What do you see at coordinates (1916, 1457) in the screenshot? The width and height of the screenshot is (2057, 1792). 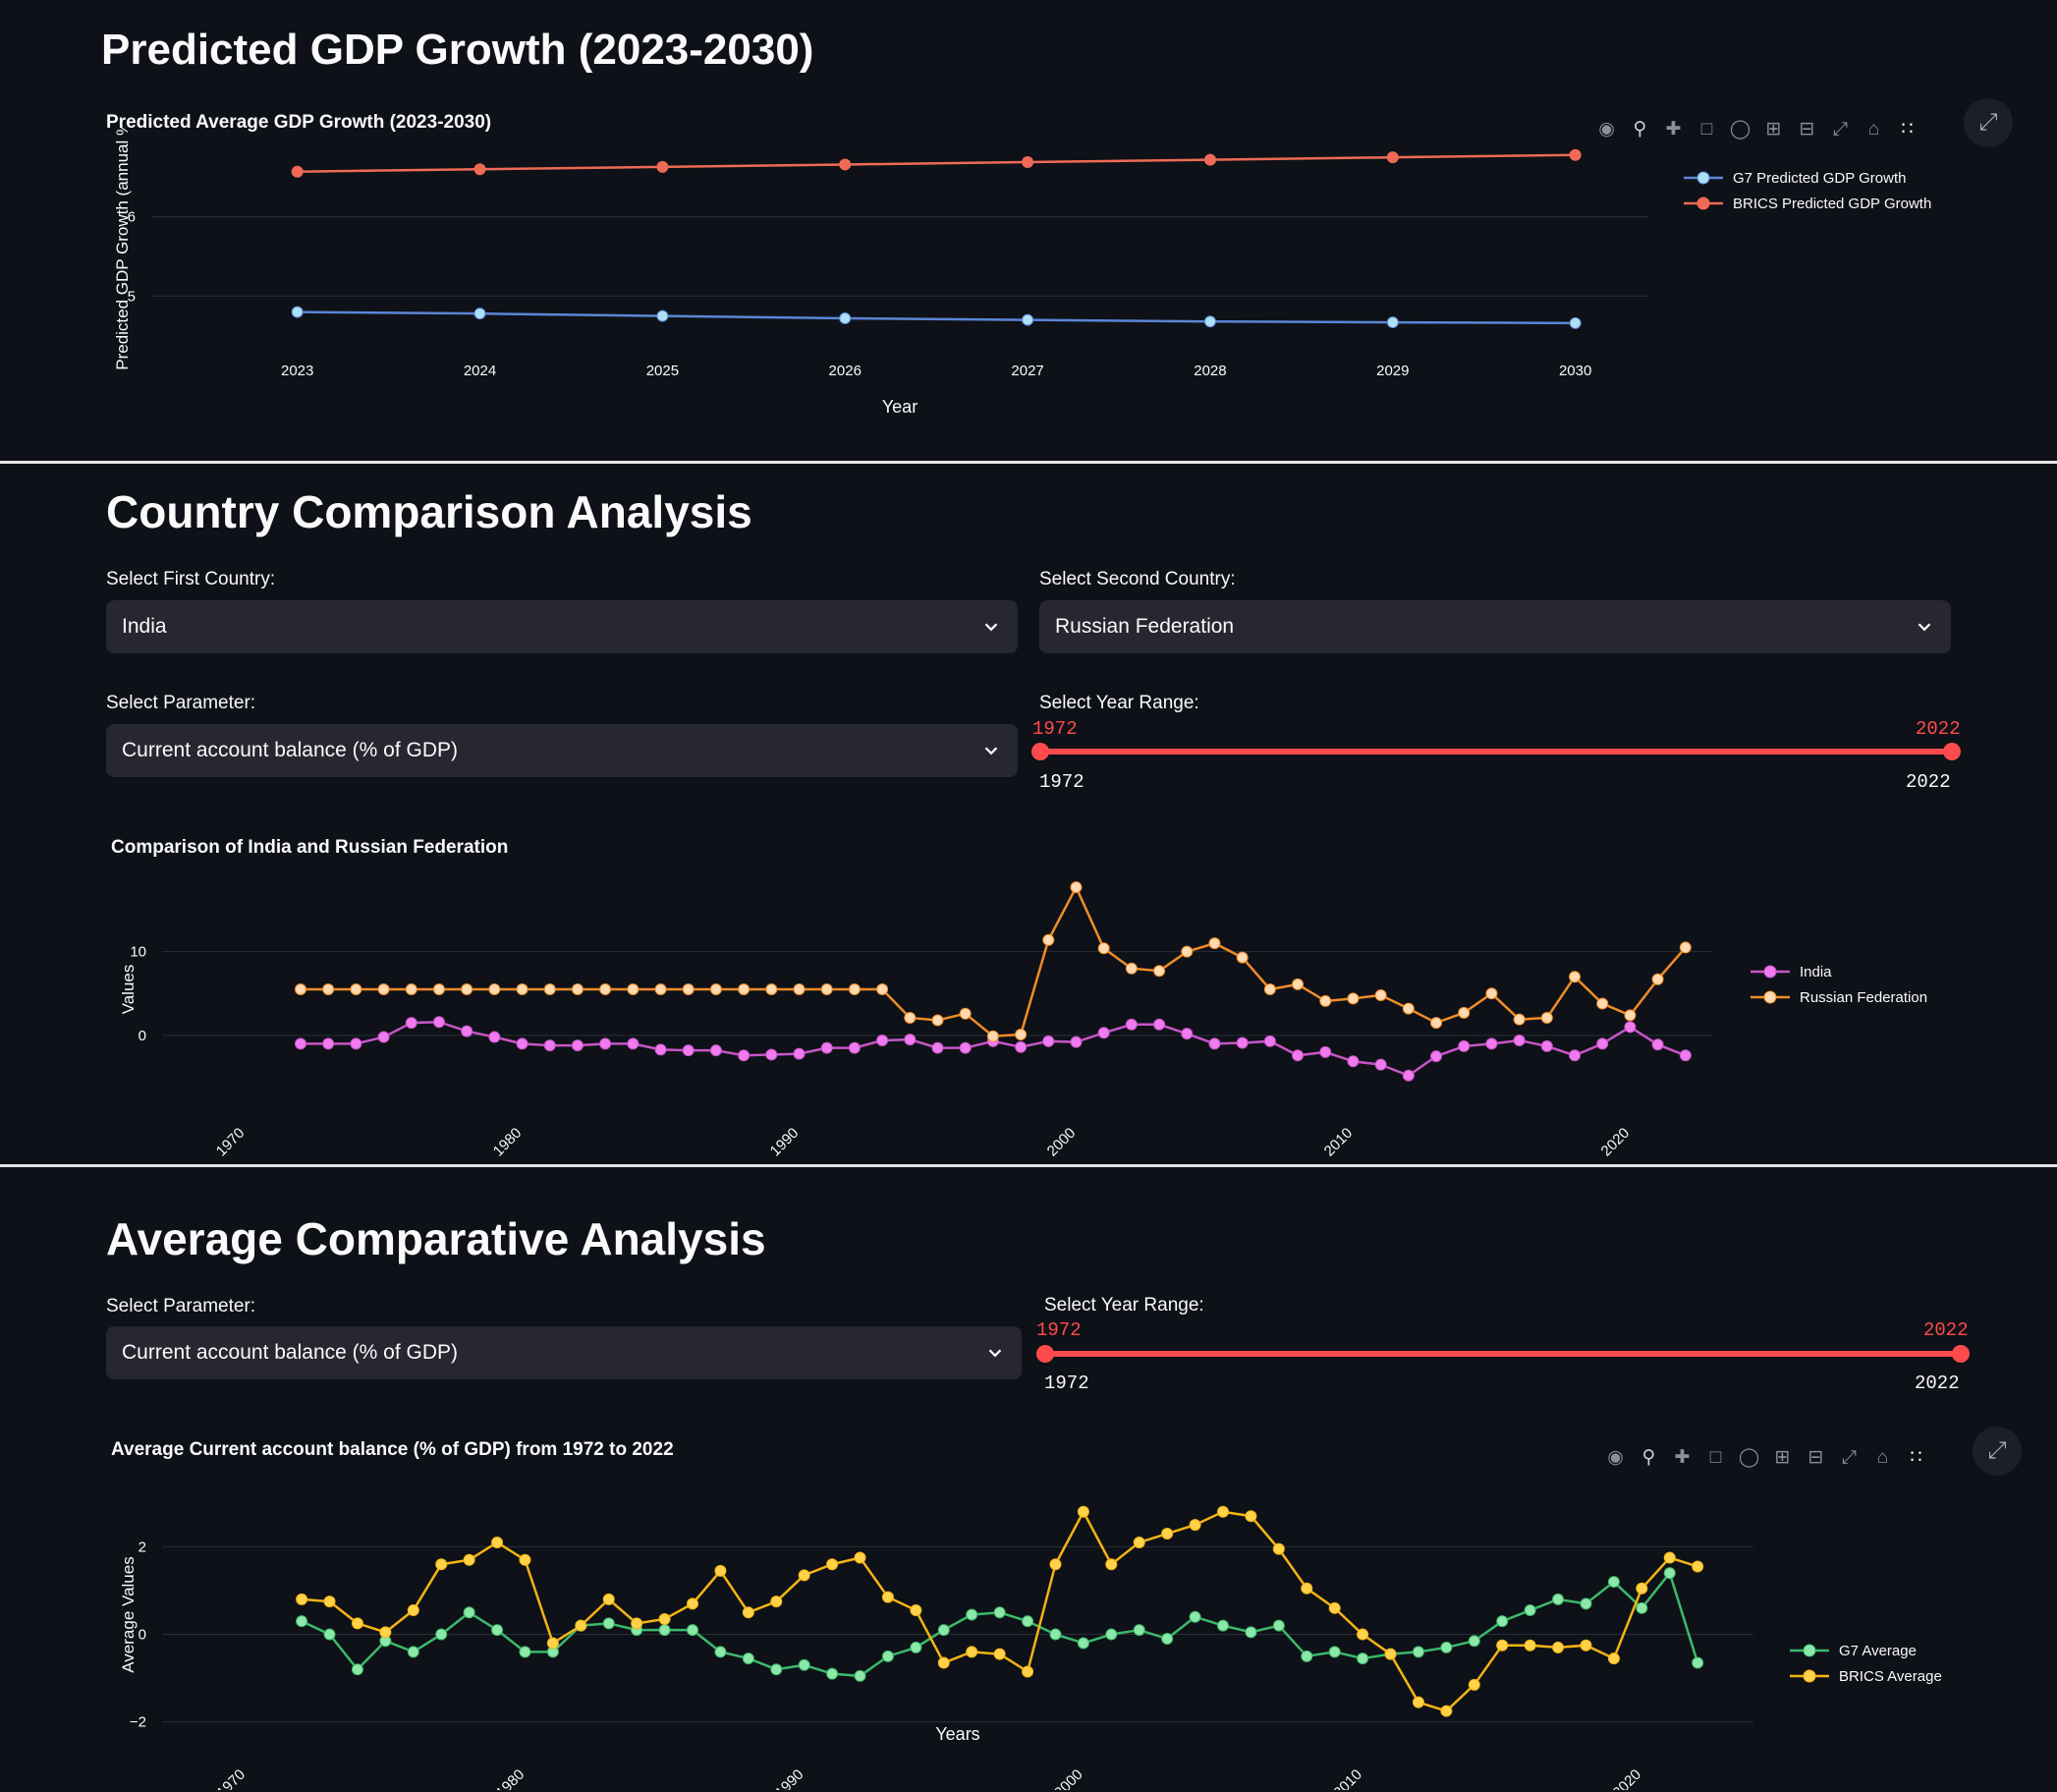 I see `plotly-logo-icon: ∷` at bounding box center [1916, 1457].